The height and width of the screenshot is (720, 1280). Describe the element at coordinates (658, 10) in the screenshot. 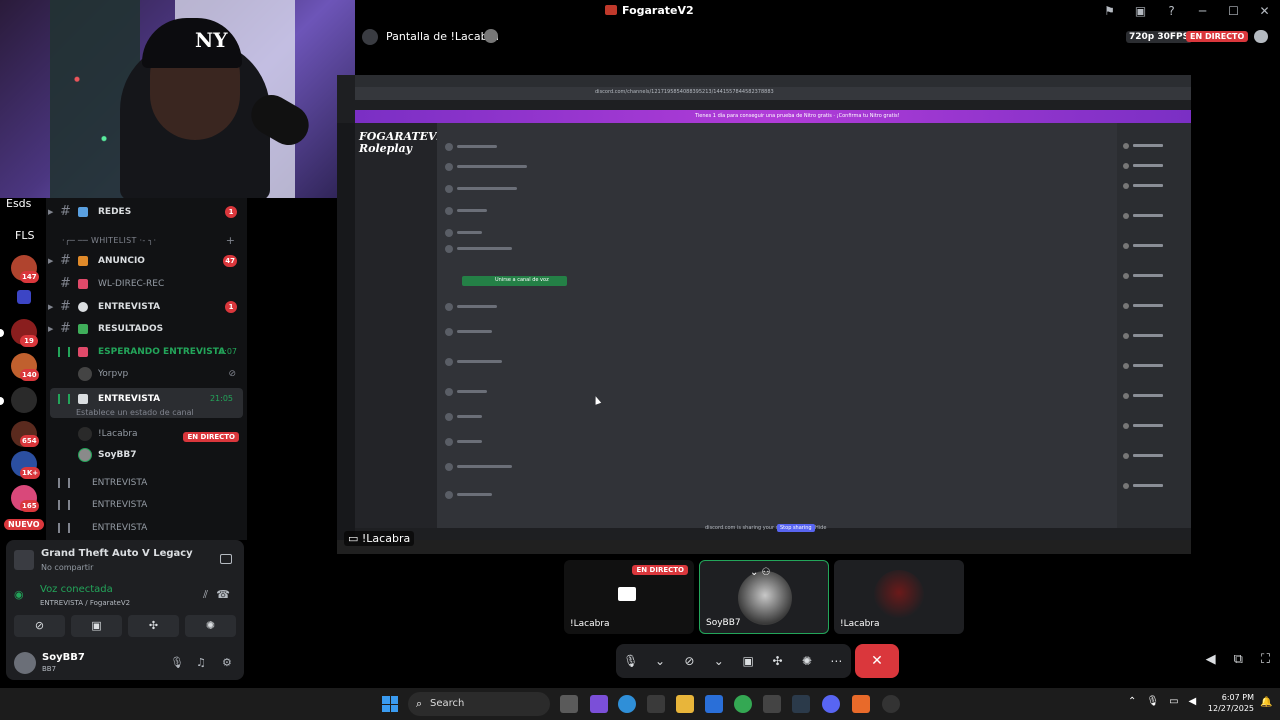

I see `window-title-text: FogarateV2` at that location.